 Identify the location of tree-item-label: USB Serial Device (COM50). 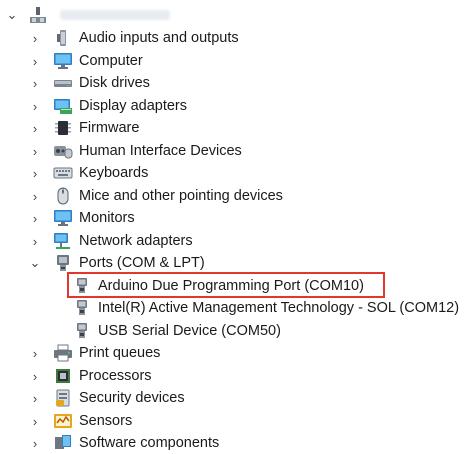
(189, 331).